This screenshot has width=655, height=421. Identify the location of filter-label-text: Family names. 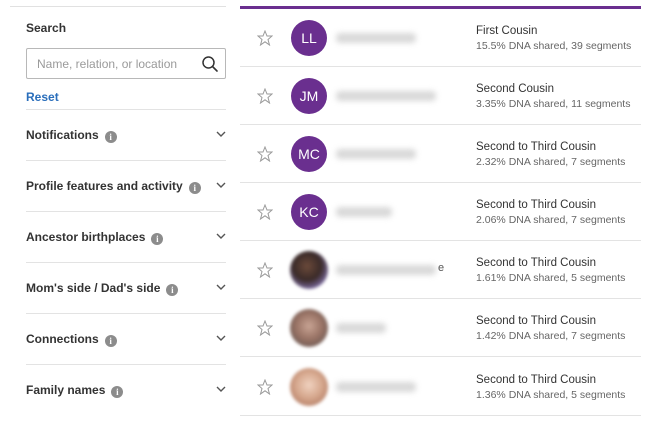
(66, 390).